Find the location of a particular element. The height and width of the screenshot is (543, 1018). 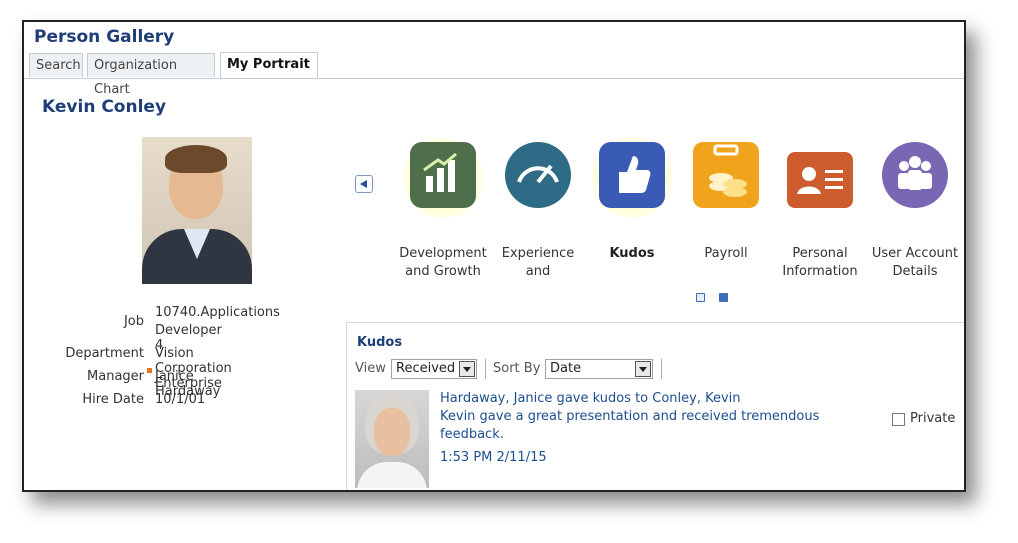

carousel-previous-button is located at coordinates (364, 184).